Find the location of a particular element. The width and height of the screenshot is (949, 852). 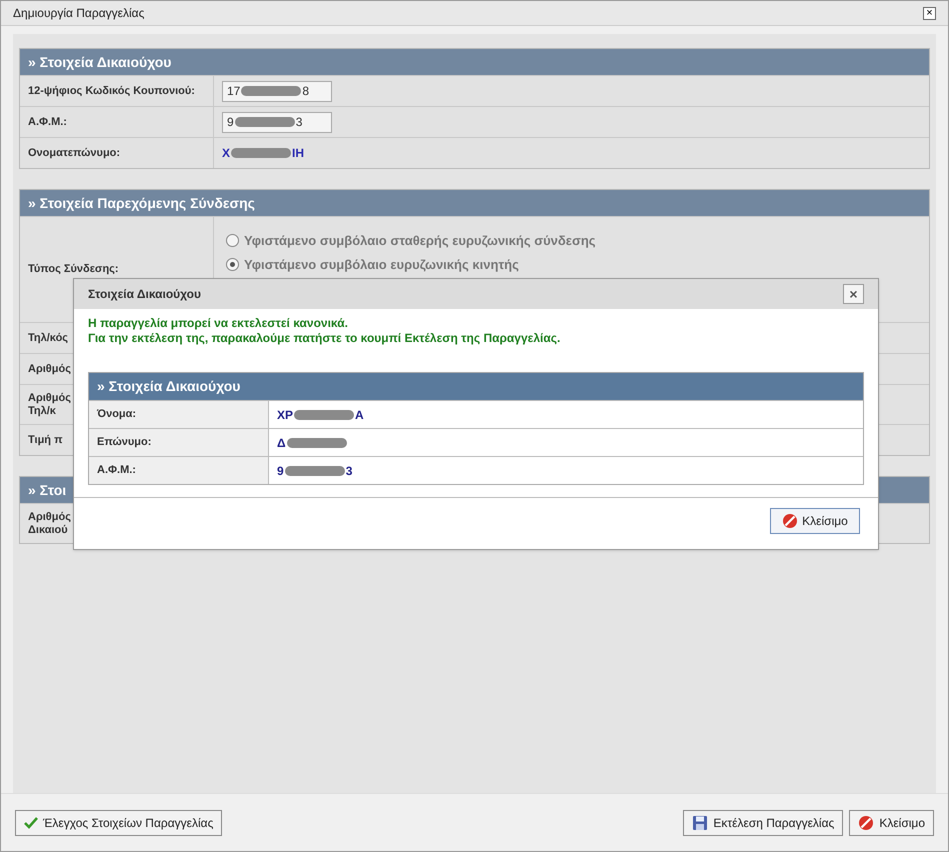

field-label: Επώνυμο: is located at coordinates (179, 442).